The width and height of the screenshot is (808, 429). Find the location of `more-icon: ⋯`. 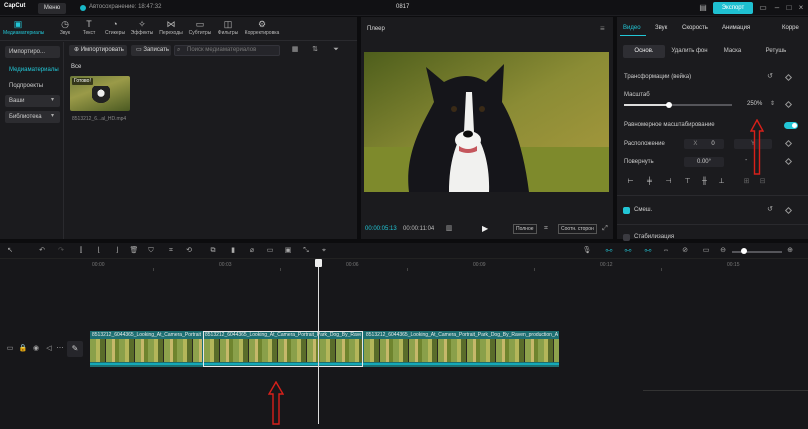

more-icon: ⋯ is located at coordinates (60, 349).